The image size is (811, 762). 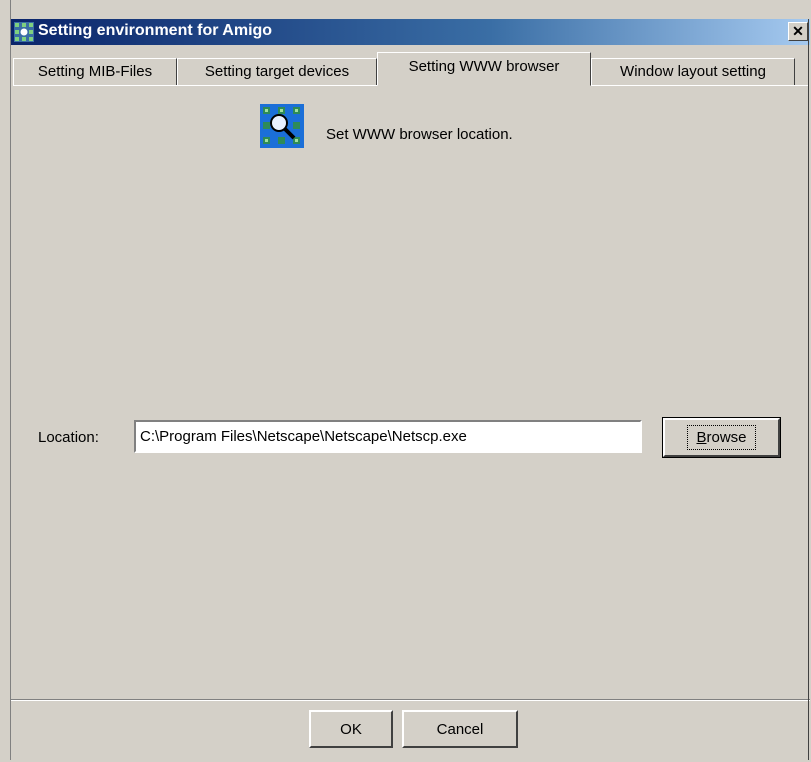 I want to click on app-grid-icon, so click(x=24, y=32).